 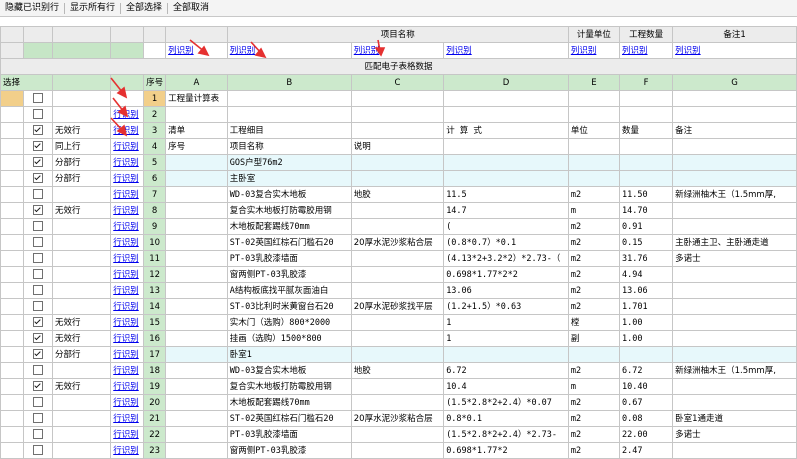 What do you see at coordinates (289, 322) in the screenshot?
I see `cell-b: 实木门（选购）800*2000` at bounding box center [289, 322].